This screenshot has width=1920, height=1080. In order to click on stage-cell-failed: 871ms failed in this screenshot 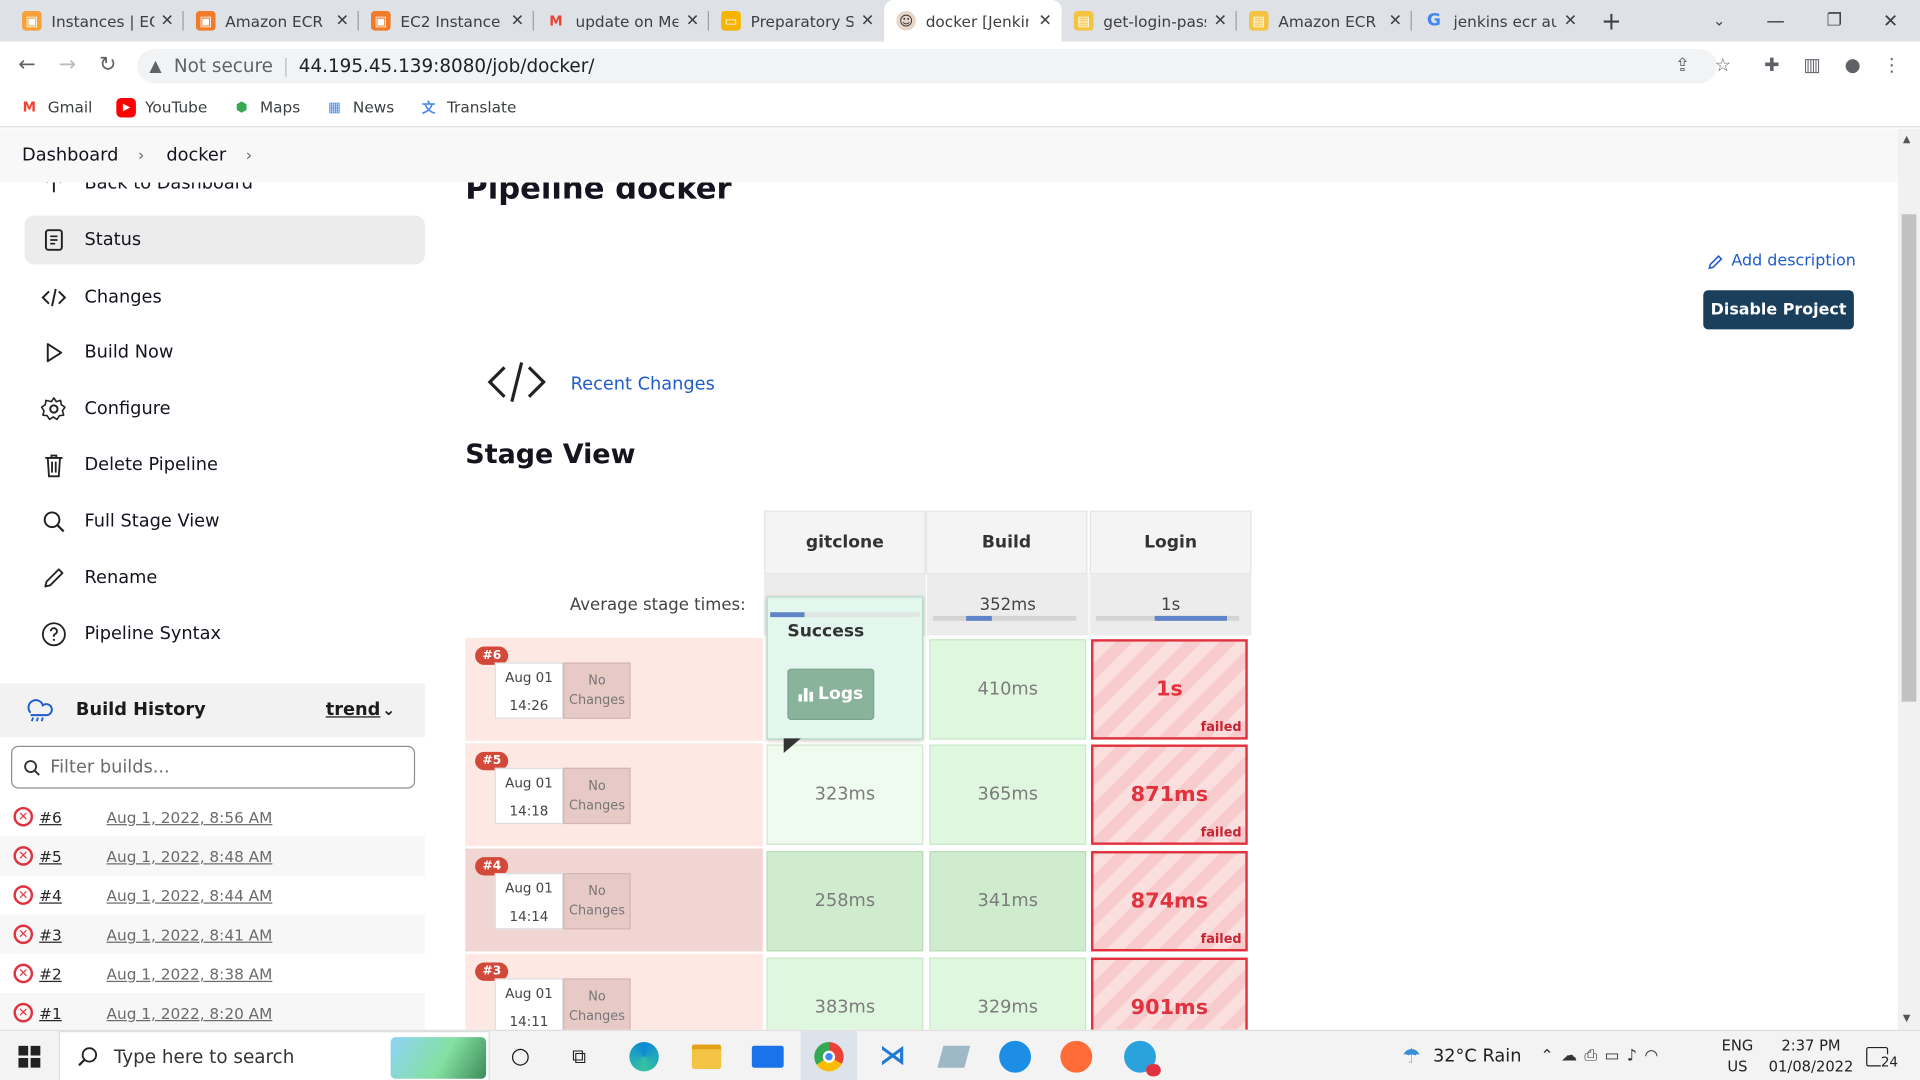, I will do `click(1169, 794)`.